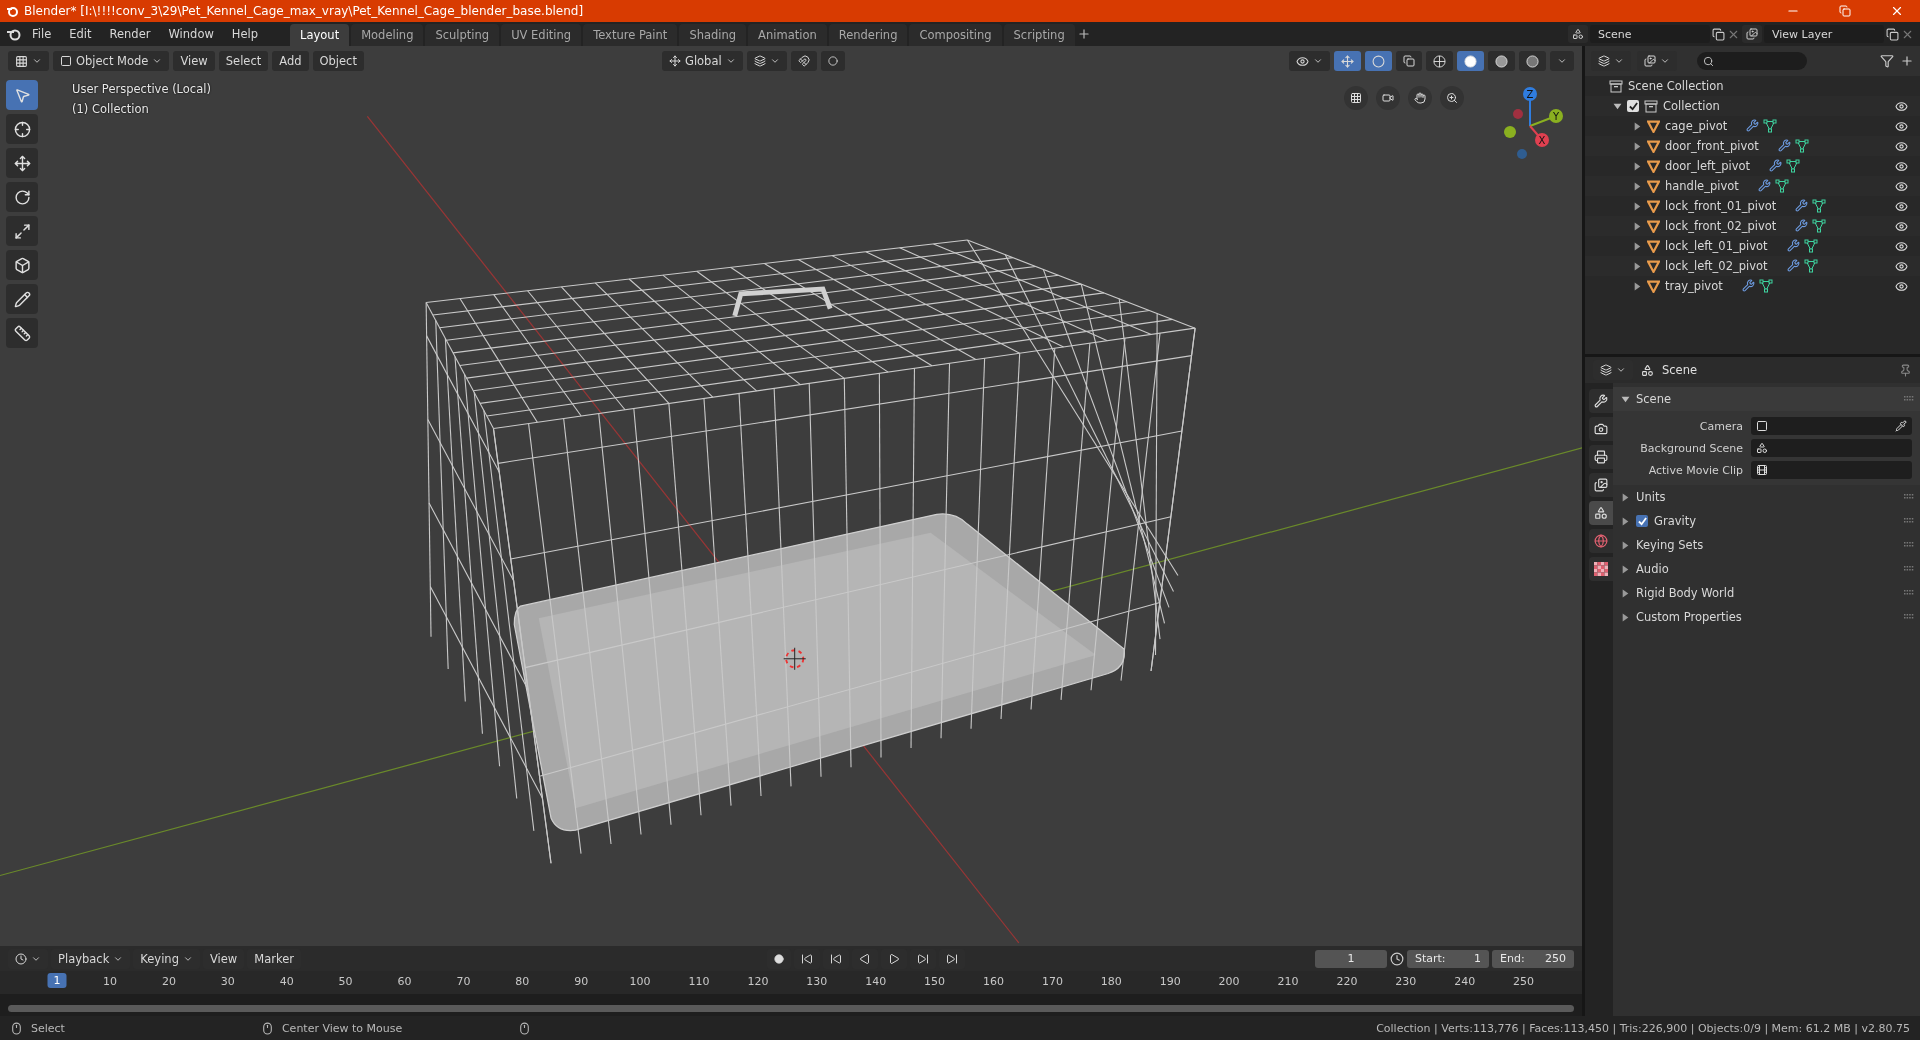 The width and height of the screenshot is (1920, 1040). I want to click on select-tool, so click(22, 95).